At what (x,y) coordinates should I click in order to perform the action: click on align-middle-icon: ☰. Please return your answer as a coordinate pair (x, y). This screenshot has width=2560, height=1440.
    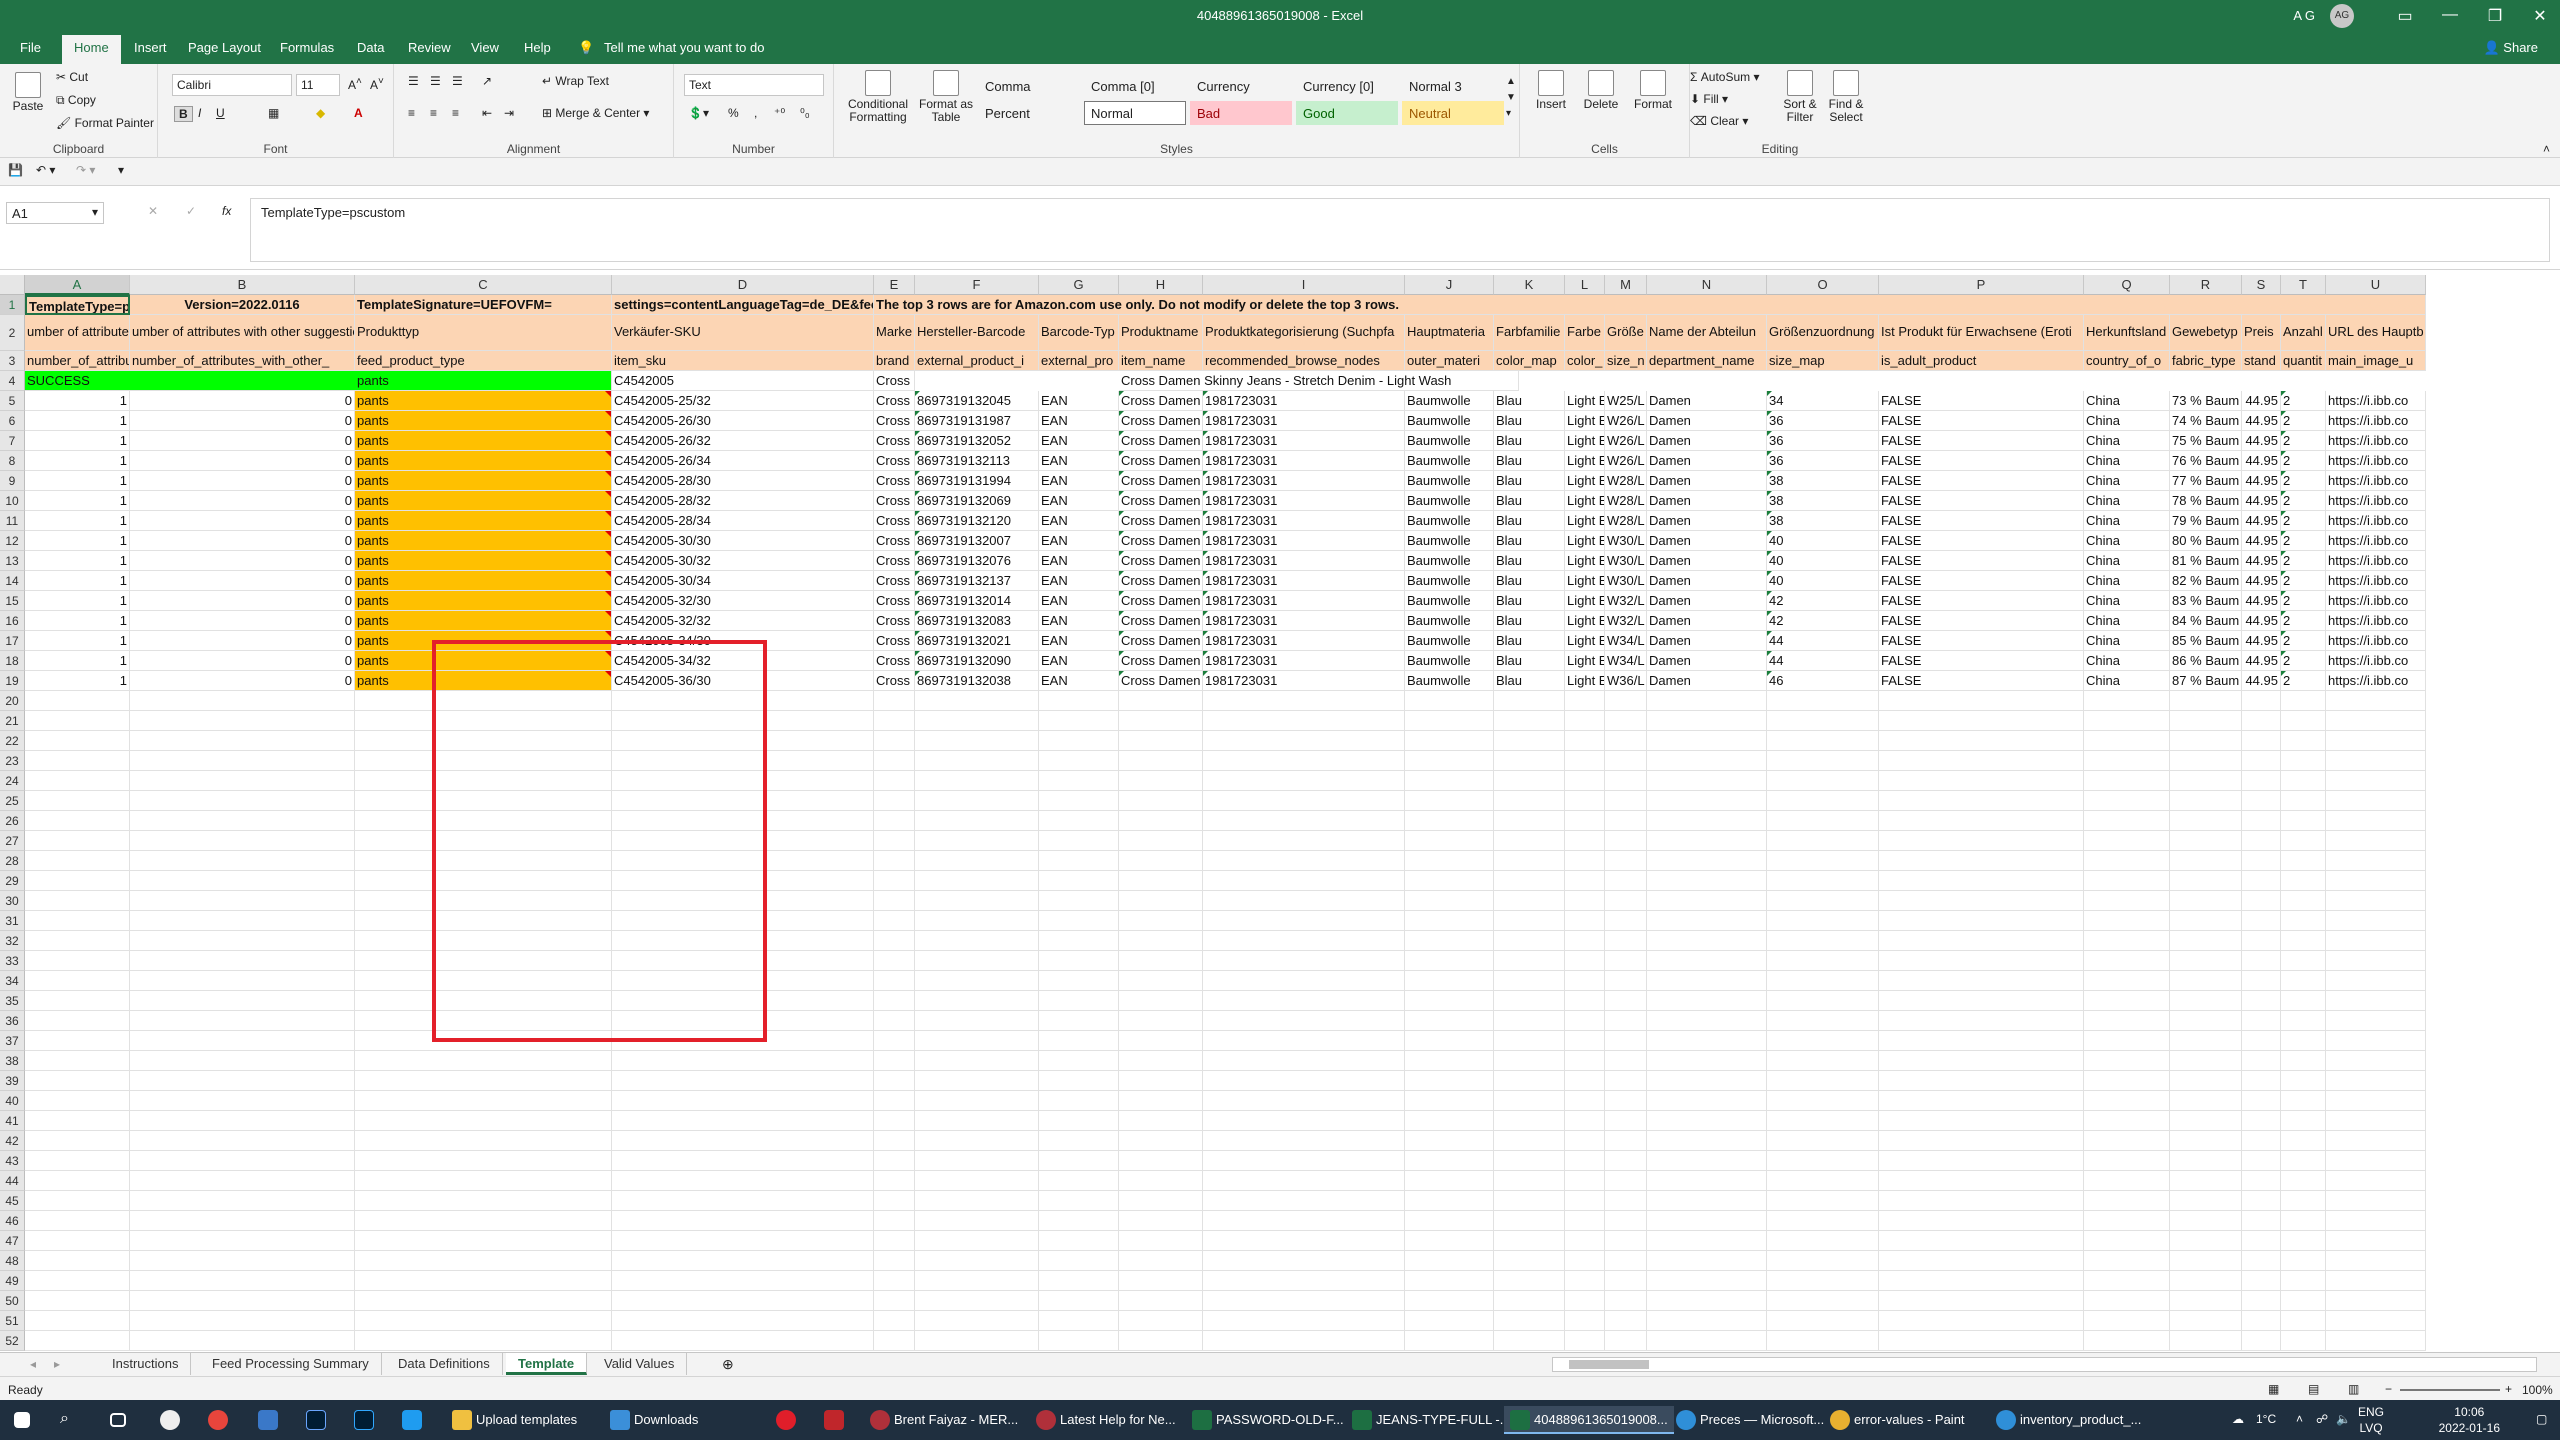
    Looking at the image, I should click on (435, 81).